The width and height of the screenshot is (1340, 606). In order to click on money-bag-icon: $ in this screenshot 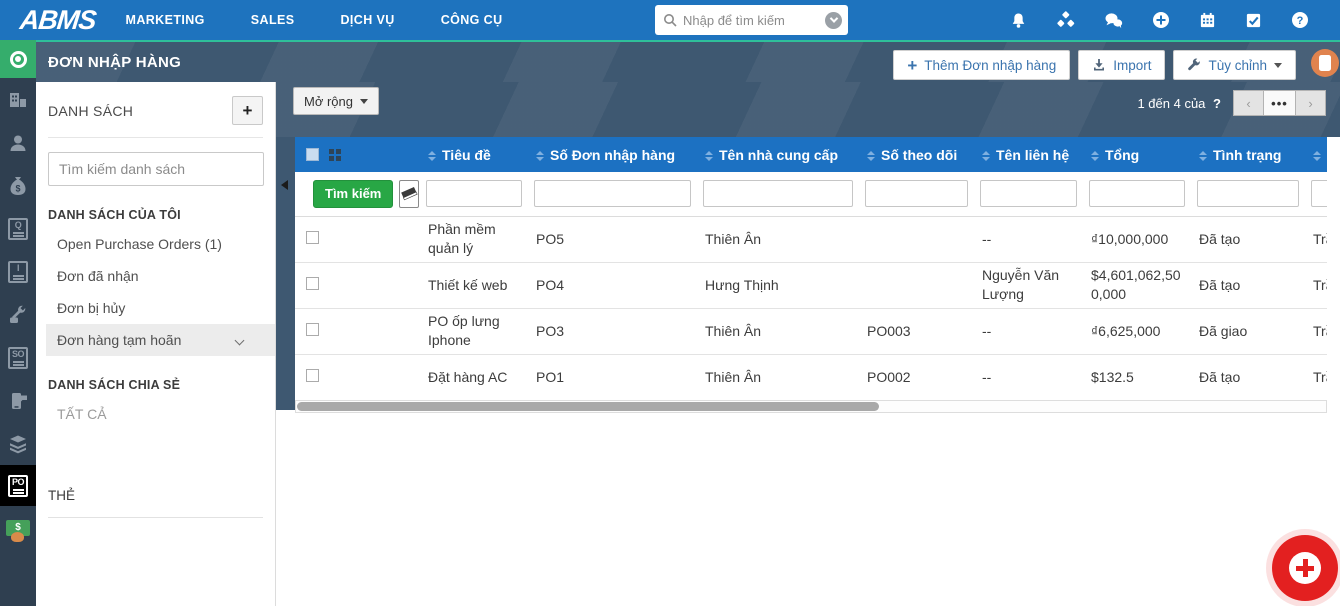, I will do `click(18, 186)`.